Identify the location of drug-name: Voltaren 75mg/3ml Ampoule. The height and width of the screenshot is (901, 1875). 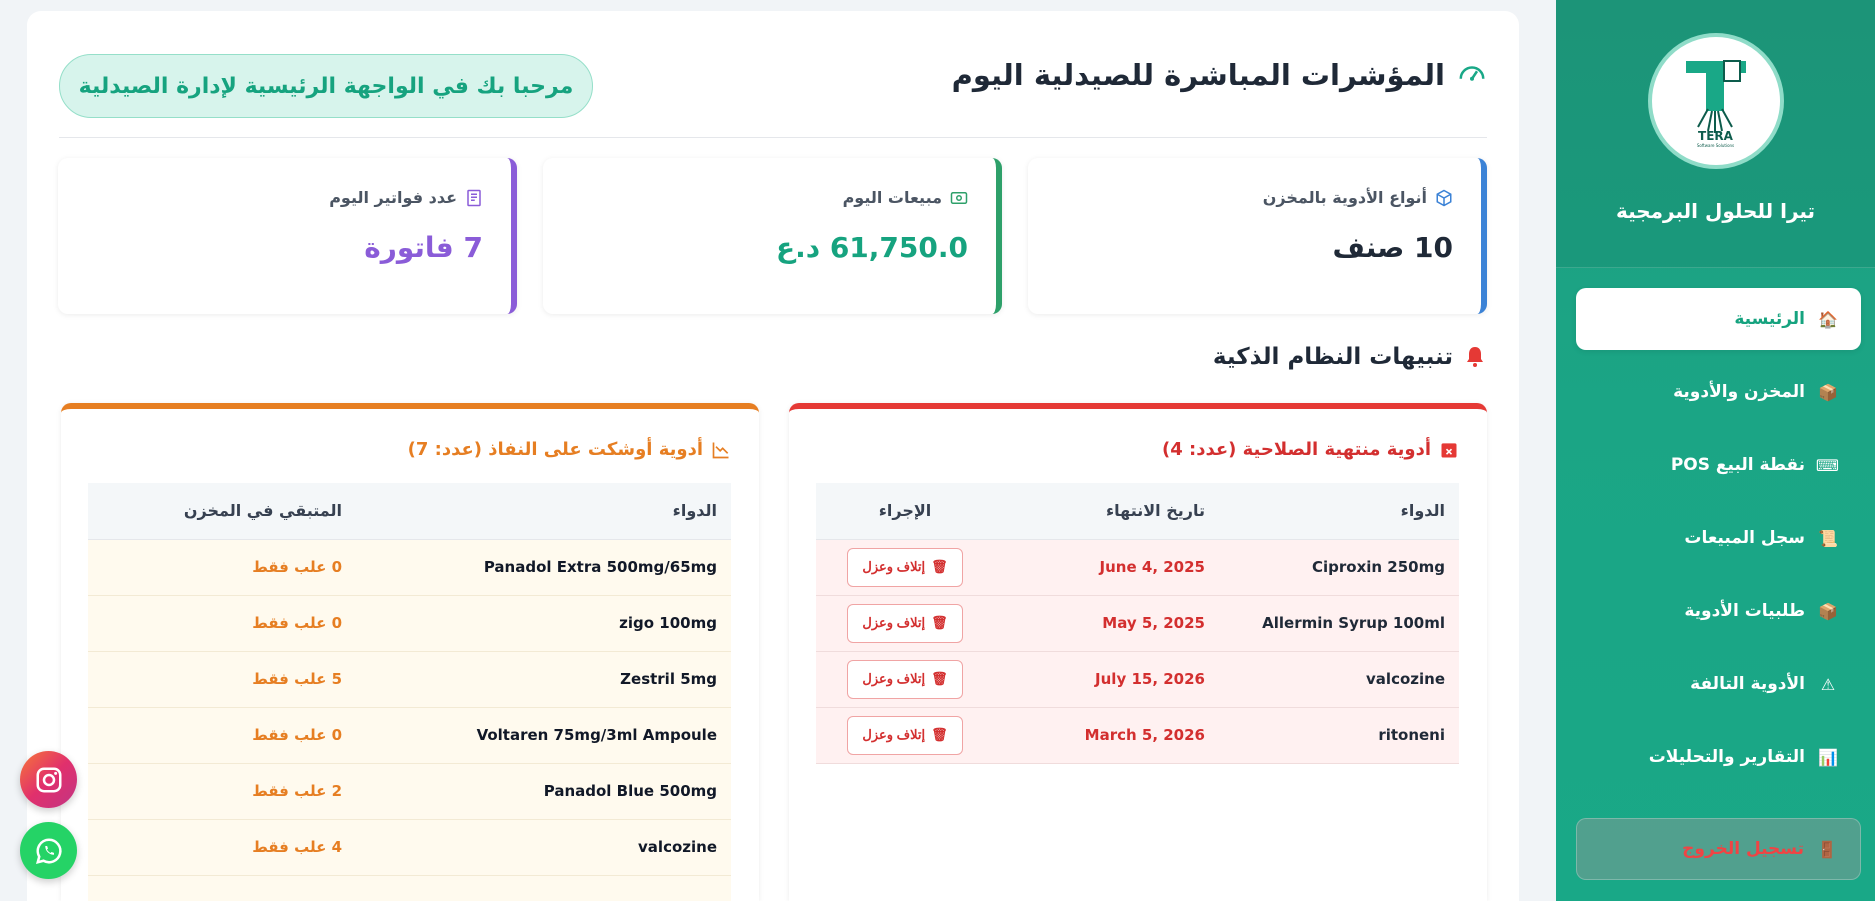
(543, 735).